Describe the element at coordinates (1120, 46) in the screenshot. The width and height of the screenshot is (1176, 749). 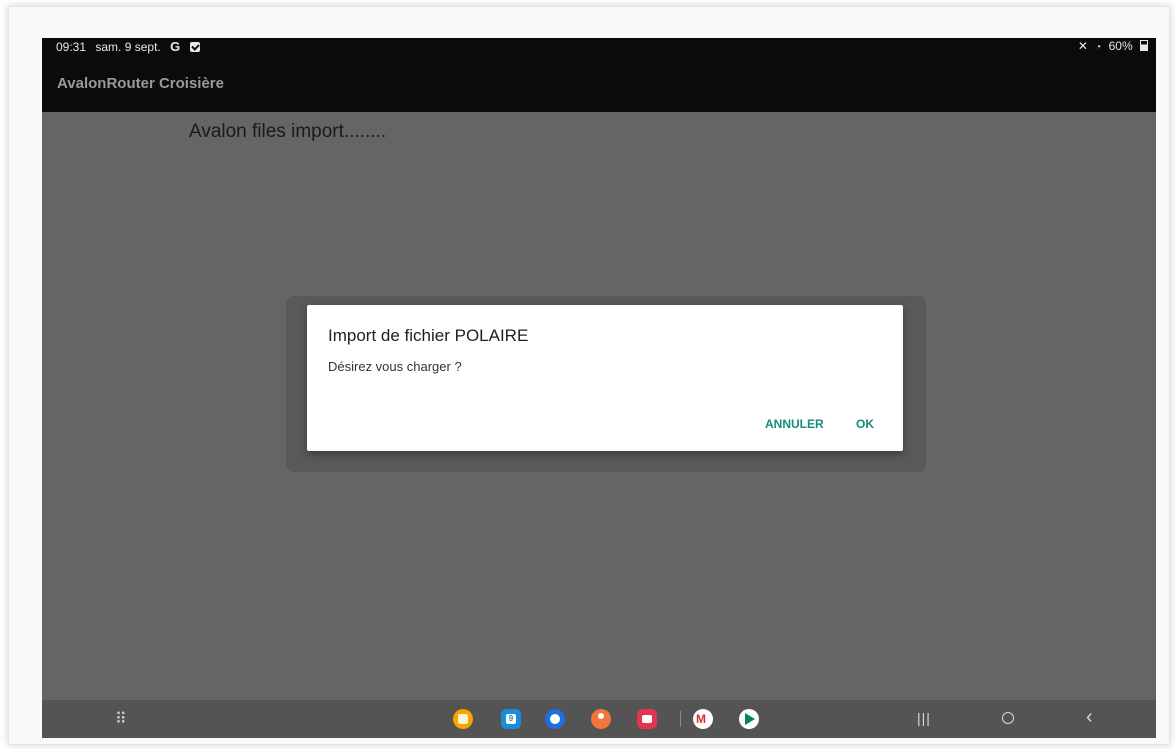
I see `battery-level: 60%` at that location.